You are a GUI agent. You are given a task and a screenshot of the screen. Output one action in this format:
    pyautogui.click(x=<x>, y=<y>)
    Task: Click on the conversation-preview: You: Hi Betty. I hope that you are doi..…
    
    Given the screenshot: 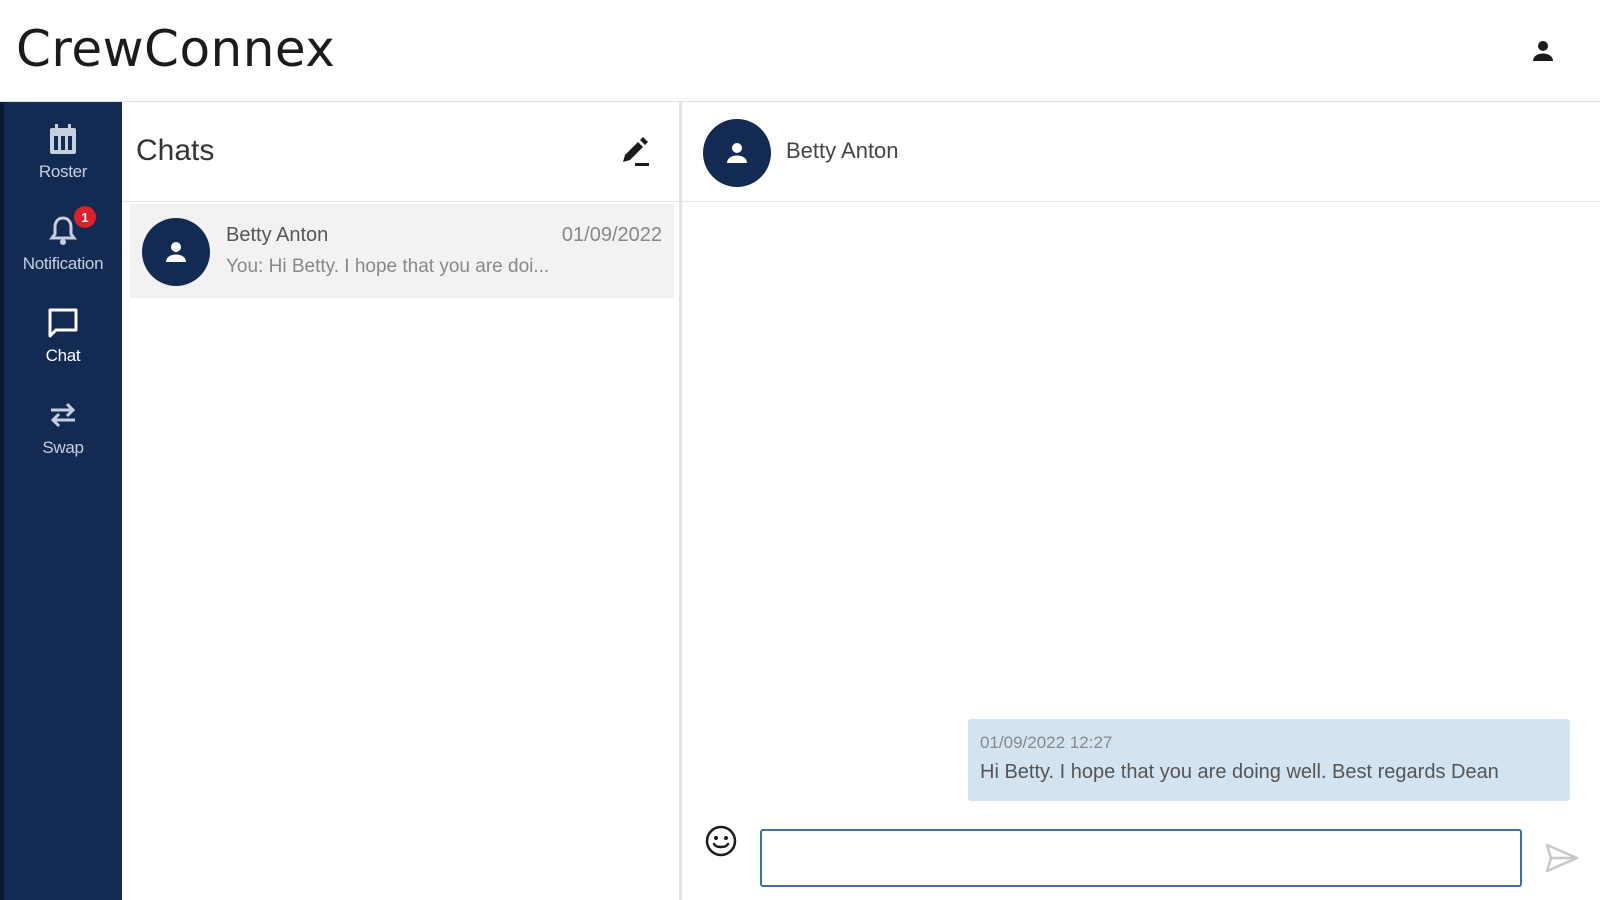 What is the action you would take?
    pyautogui.click(x=388, y=266)
    